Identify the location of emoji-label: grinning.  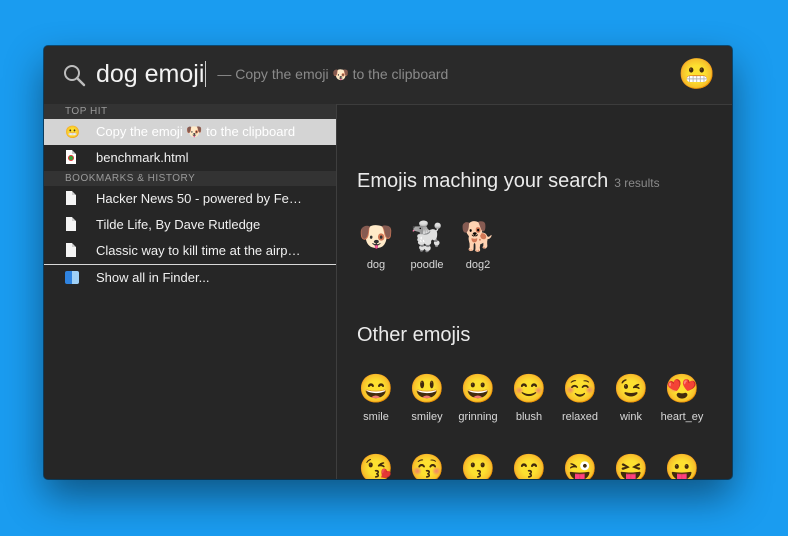
(478, 417).